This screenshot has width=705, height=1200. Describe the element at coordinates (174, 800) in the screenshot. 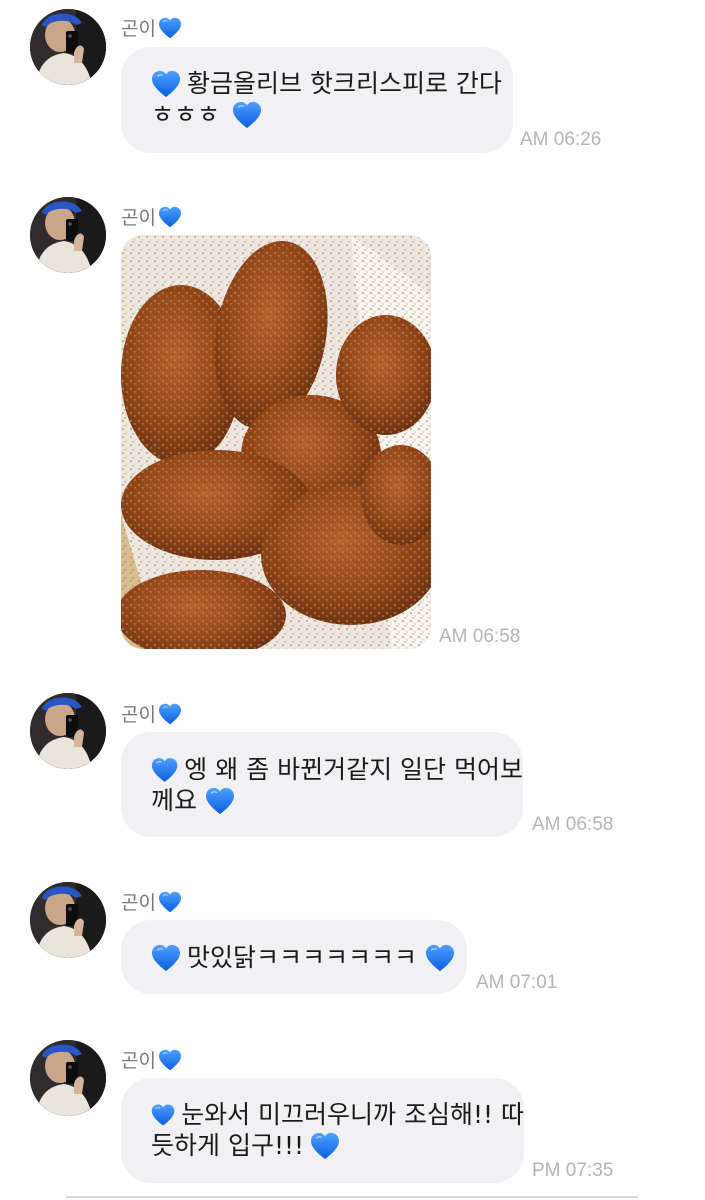

I see `message-text: 께요` at that location.